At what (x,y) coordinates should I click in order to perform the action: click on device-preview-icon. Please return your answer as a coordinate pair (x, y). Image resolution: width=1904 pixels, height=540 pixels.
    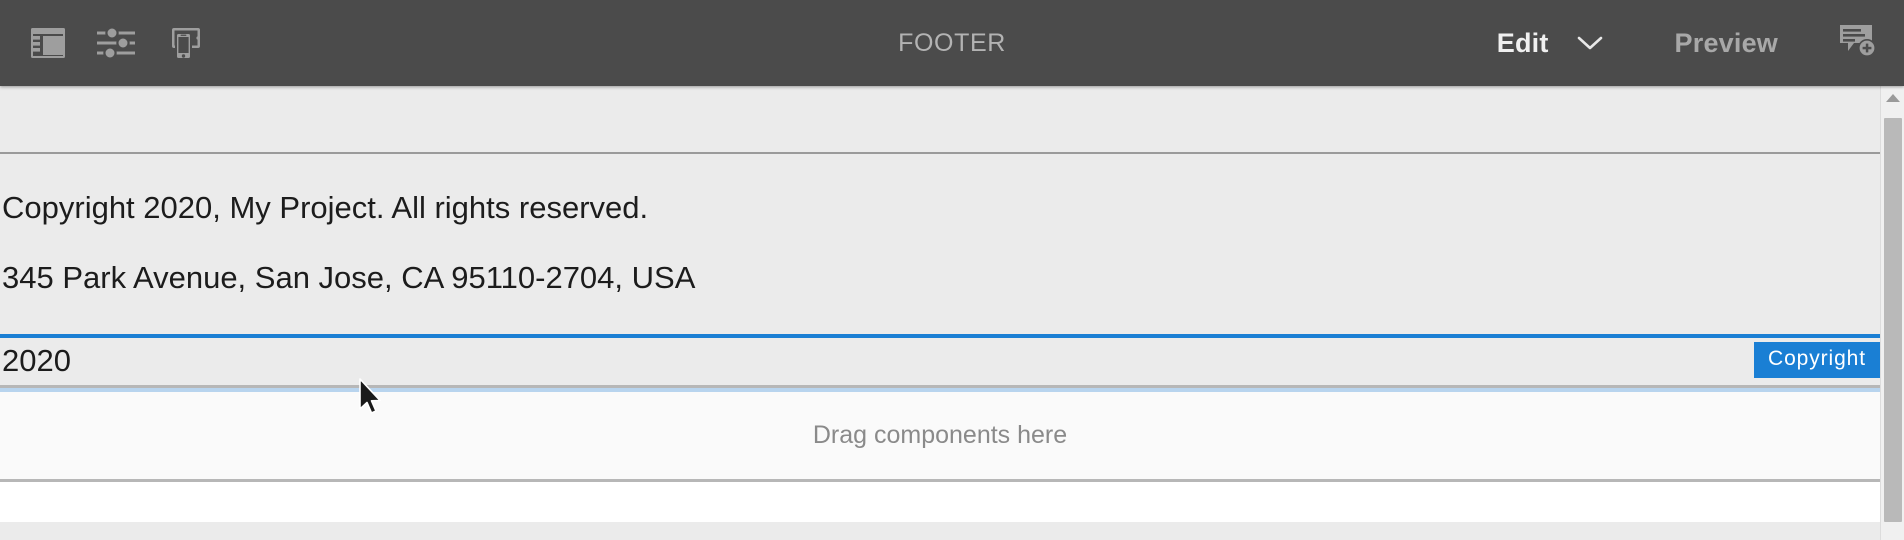
    Looking at the image, I should click on (184, 43).